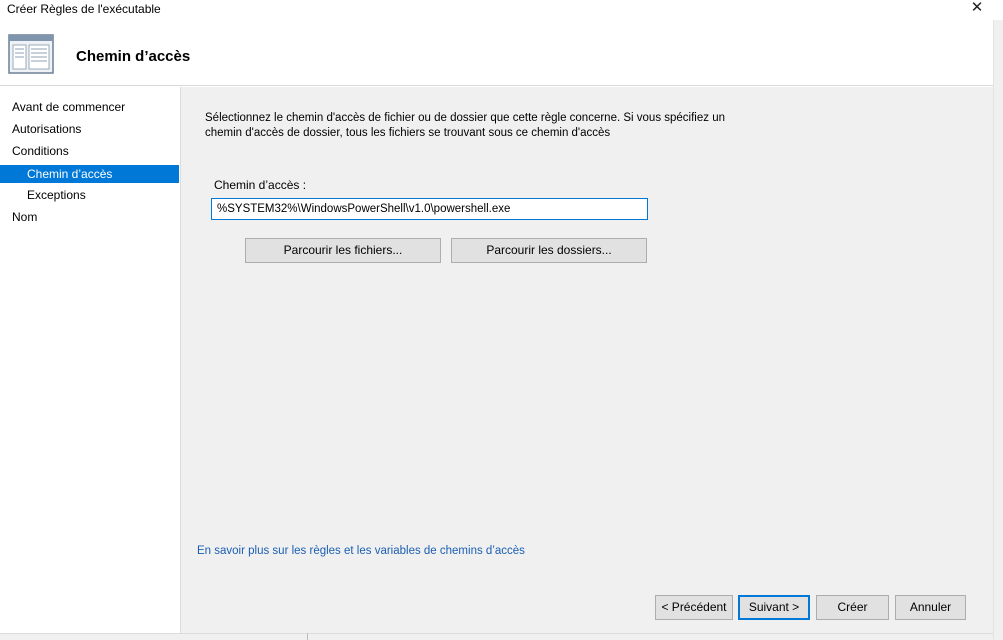 The height and width of the screenshot is (640, 1003). What do you see at coordinates (998, 330) in the screenshot?
I see `right-edge` at bounding box center [998, 330].